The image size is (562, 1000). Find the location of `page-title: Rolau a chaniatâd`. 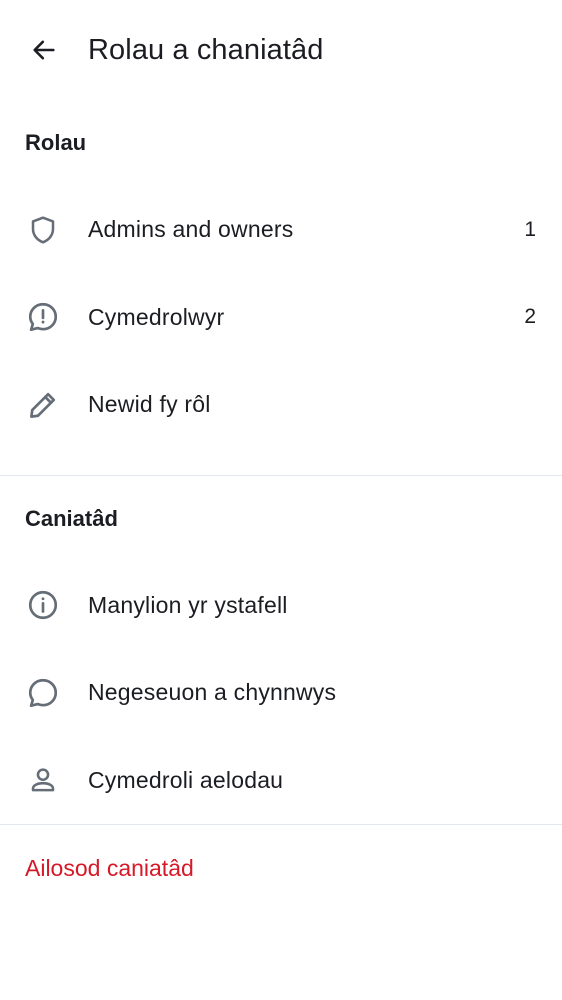

page-title: Rolau a chaniatâd is located at coordinates (206, 49).